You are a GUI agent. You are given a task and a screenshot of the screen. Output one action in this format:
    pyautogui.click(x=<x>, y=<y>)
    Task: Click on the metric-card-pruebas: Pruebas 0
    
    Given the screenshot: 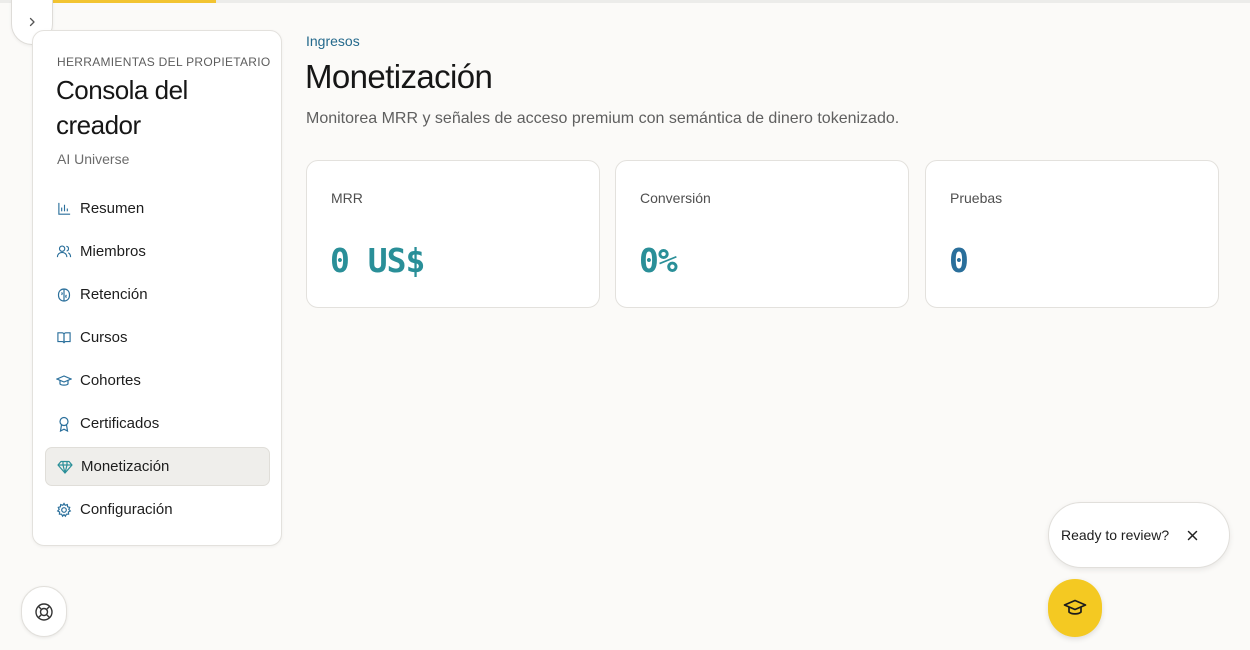 What is the action you would take?
    pyautogui.click(x=1072, y=234)
    